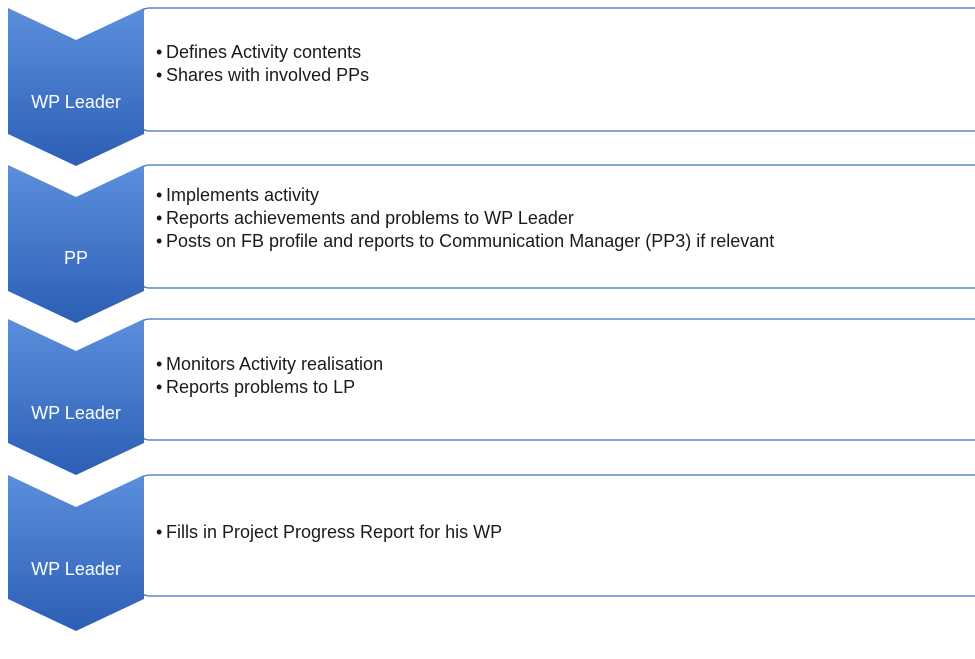 The width and height of the screenshot is (975, 659). What do you see at coordinates (76, 258) in the screenshot?
I see `step-2-role-label: PP` at bounding box center [76, 258].